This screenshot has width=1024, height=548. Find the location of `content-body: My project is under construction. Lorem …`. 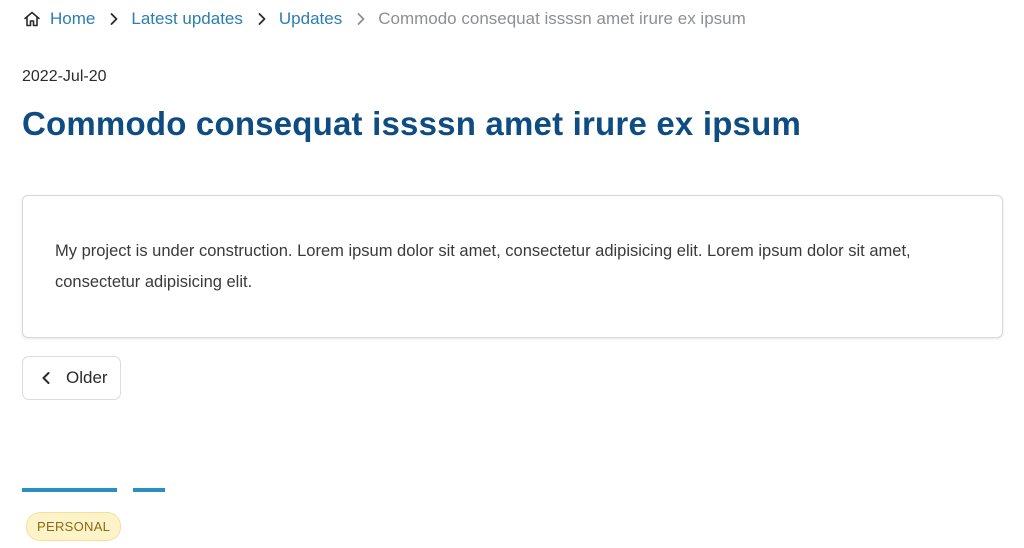

content-body: My project is under construction. Lorem … is located at coordinates (483, 266).